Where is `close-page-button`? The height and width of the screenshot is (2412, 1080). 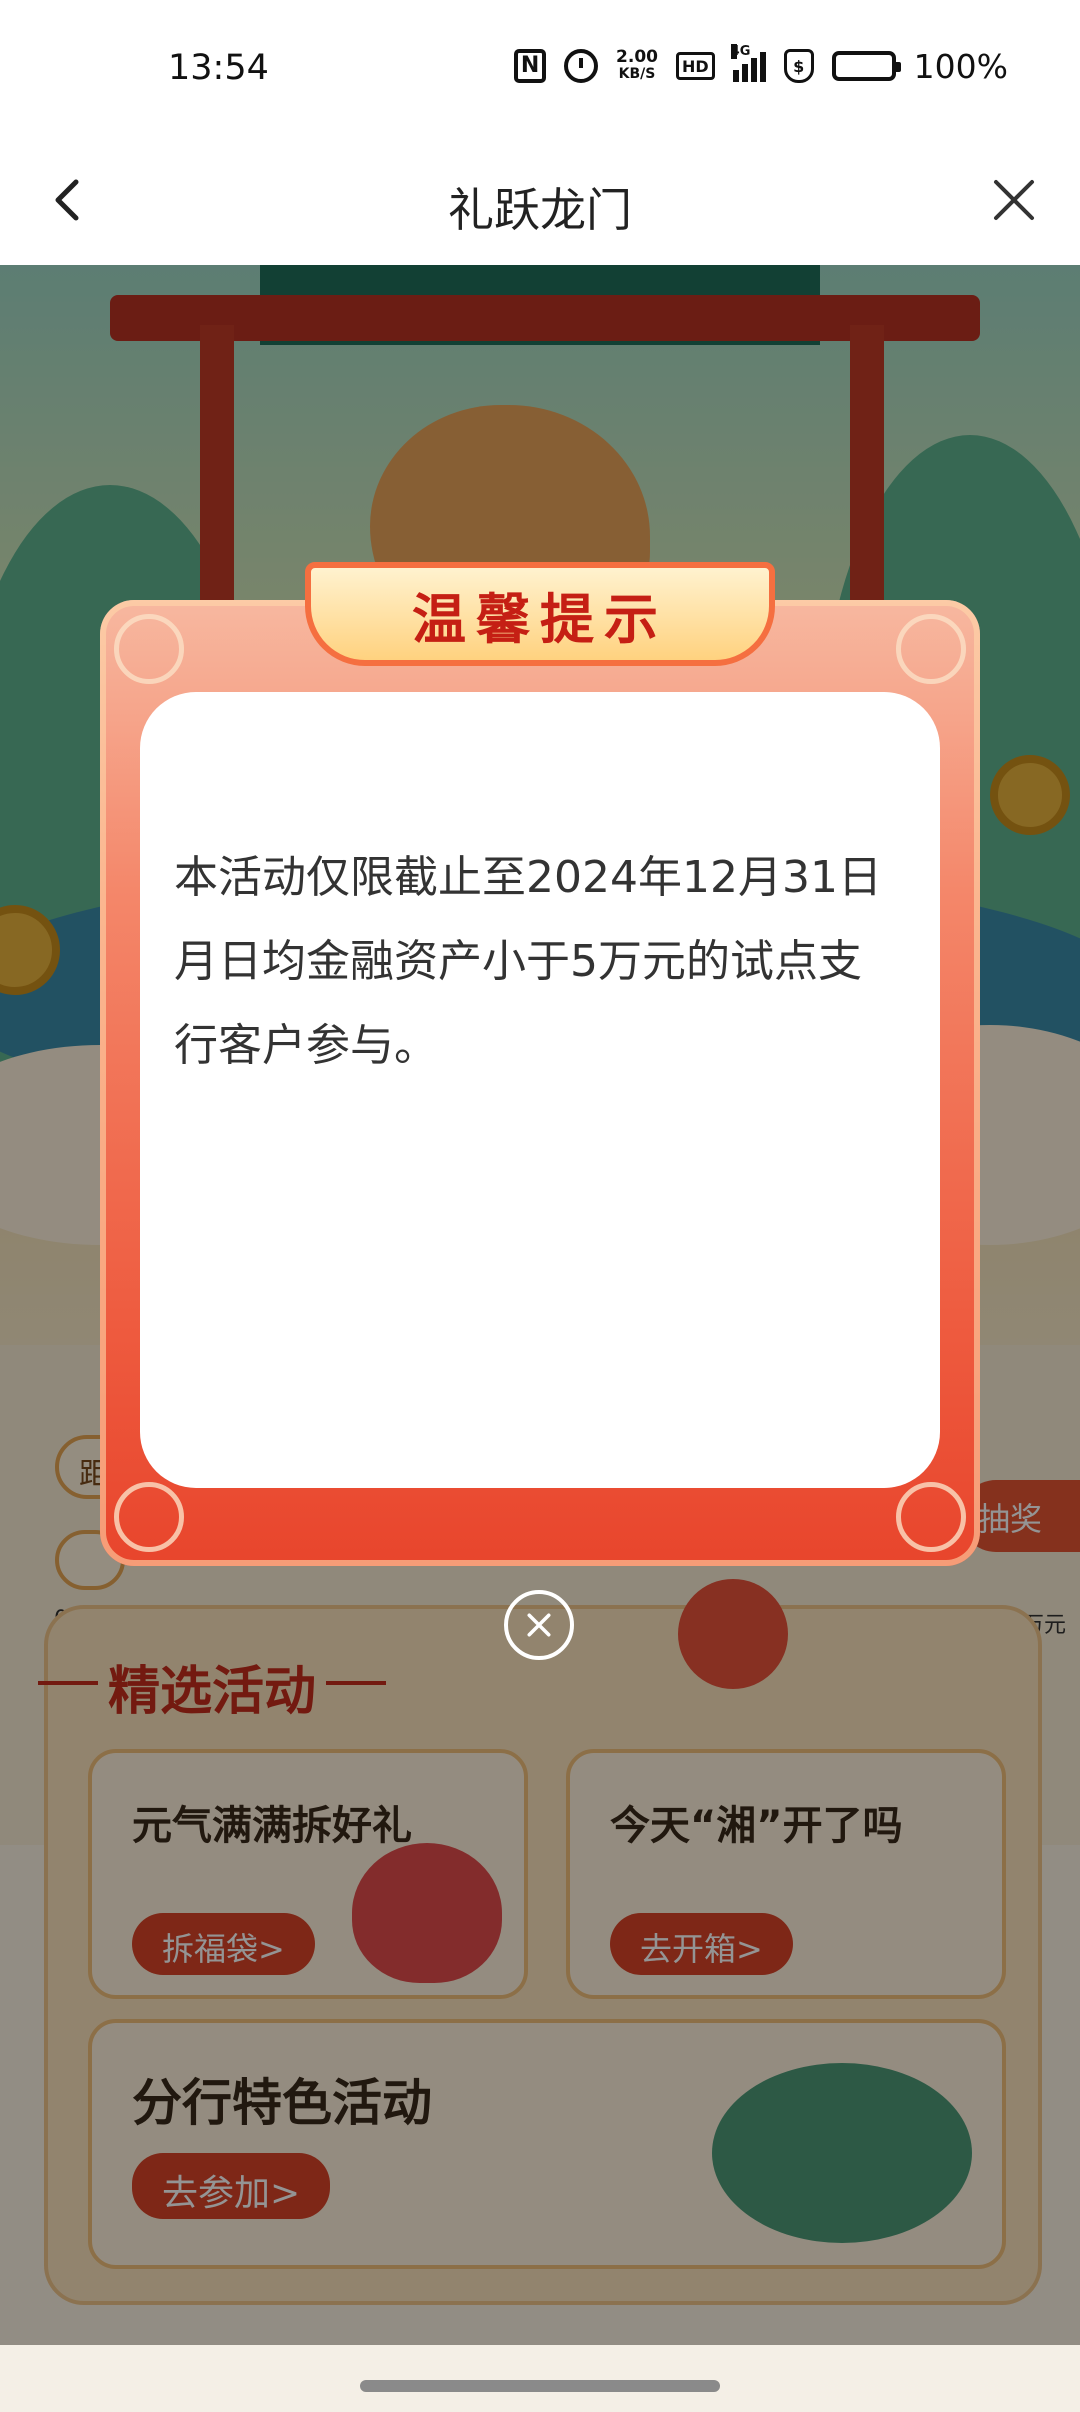
close-page-button is located at coordinates (1014, 200).